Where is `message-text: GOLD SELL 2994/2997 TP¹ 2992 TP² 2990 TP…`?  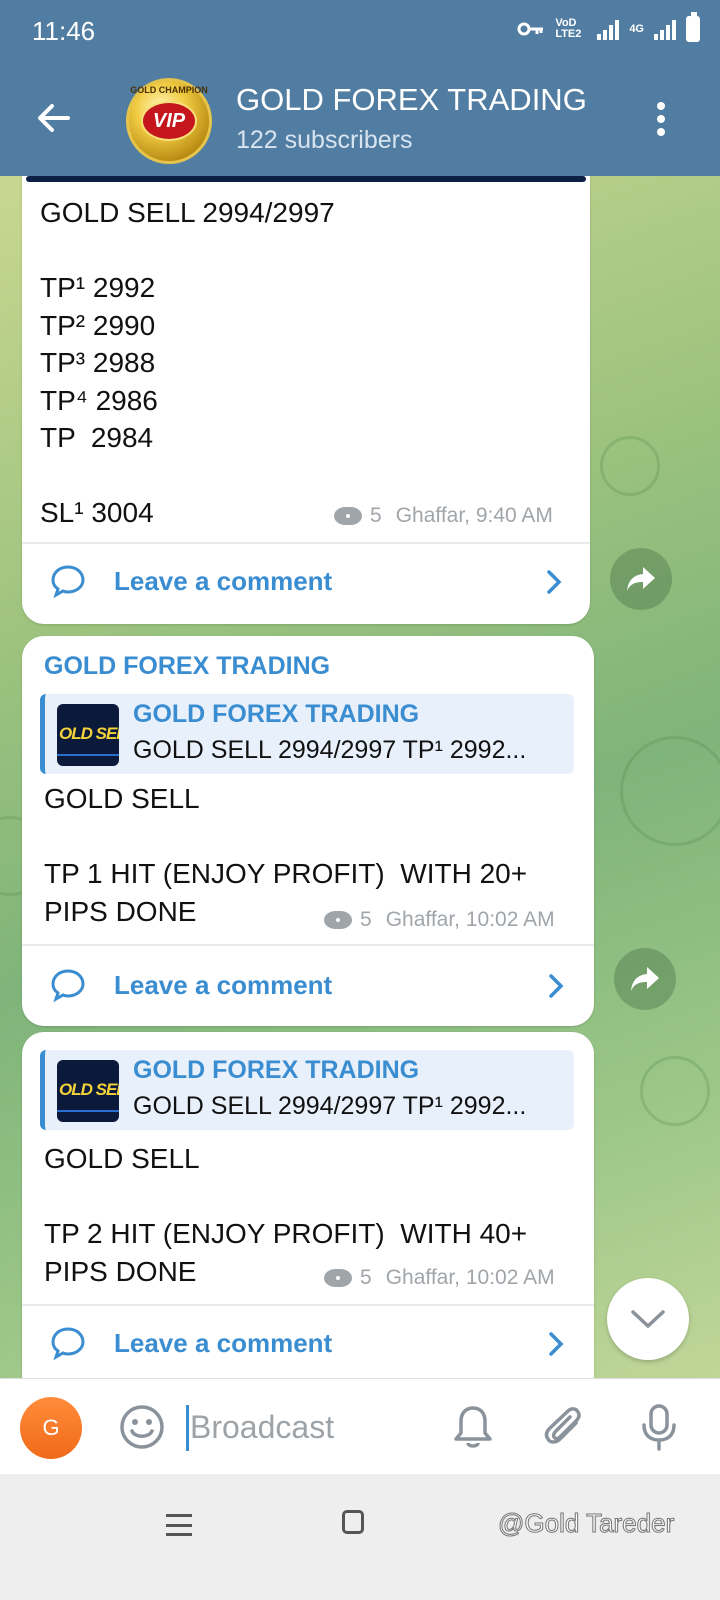
message-text: GOLD SELL 2994/2997 TP¹ 2992 TP² 2990 TP… is located at coordinates (187, 362).